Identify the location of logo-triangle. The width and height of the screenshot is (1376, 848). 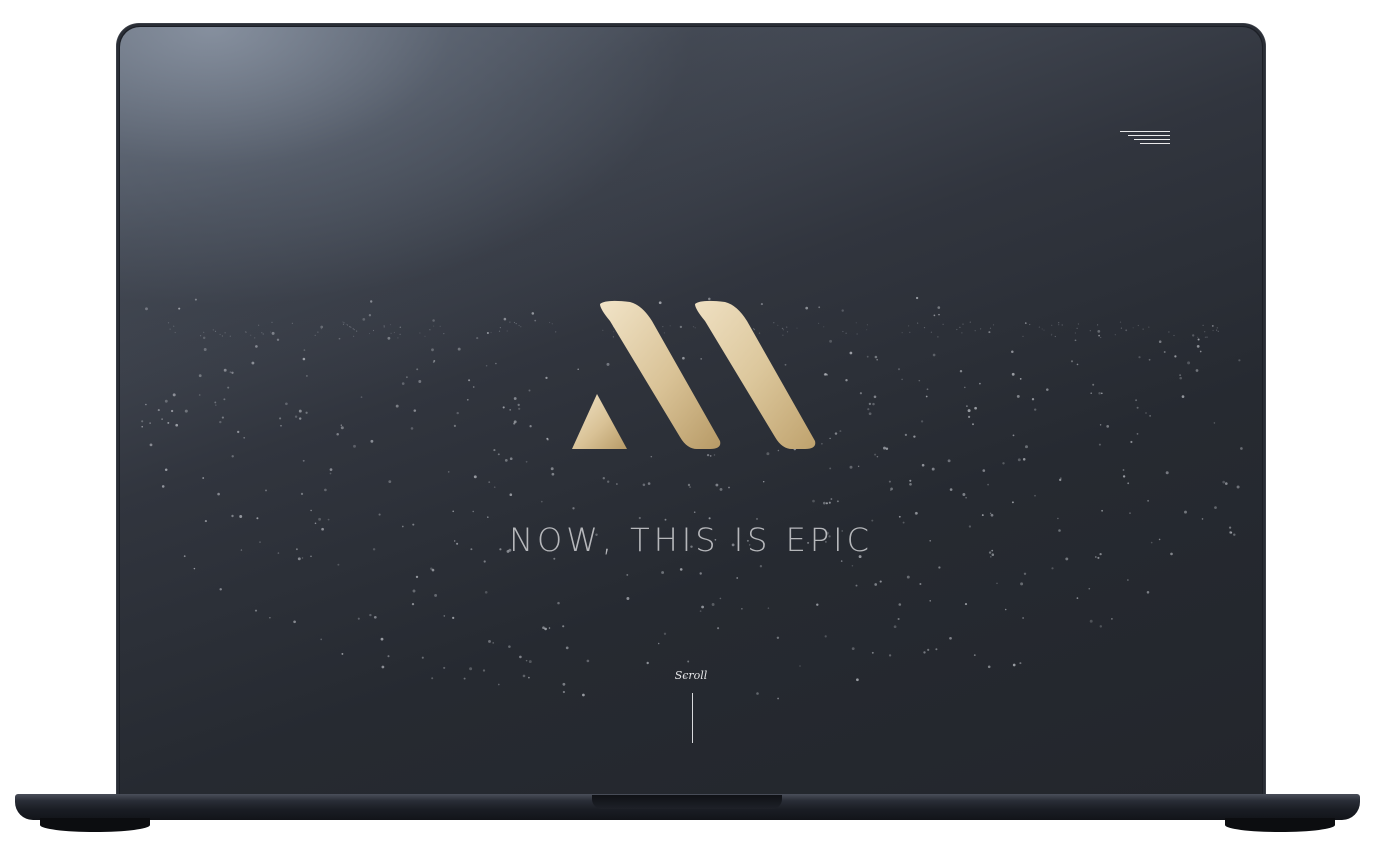
(599, 421).